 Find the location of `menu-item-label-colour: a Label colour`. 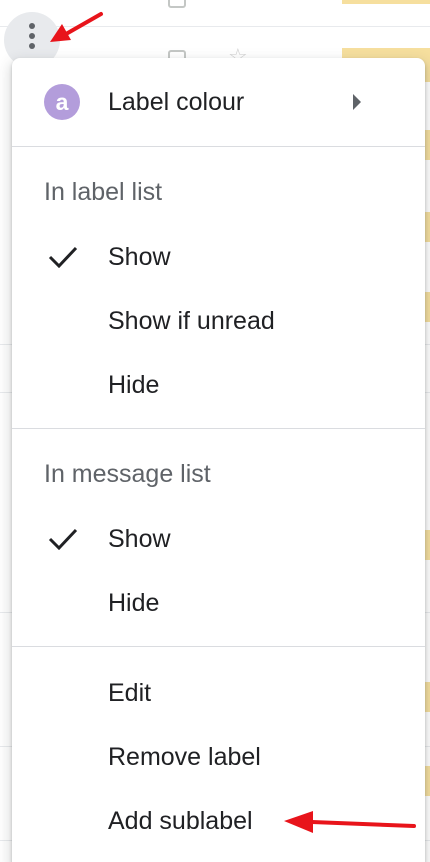

menu-item-label-colour: a Label colour is located at coordinates (218, 102).